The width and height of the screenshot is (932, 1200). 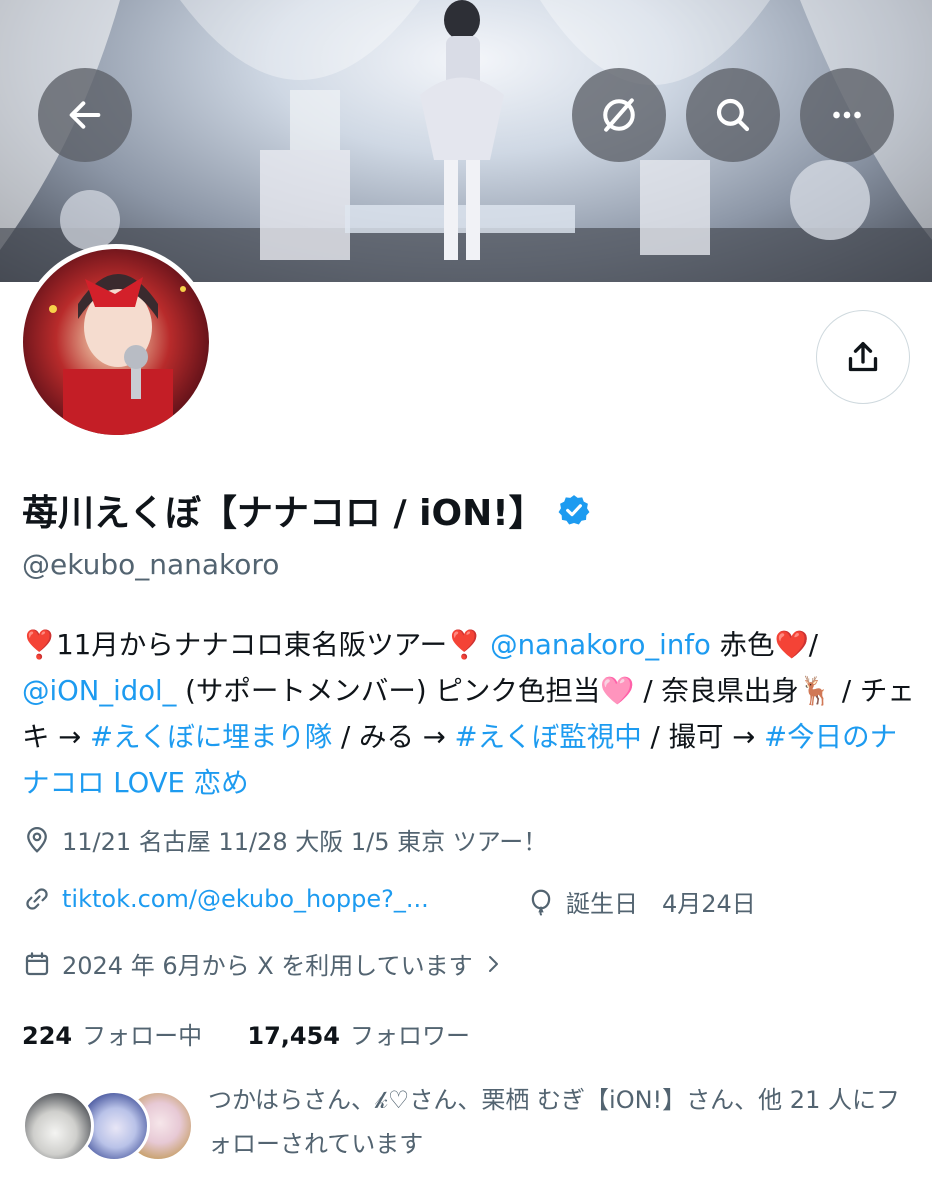 I want to click on share-icon, so click(x=863, y=357).